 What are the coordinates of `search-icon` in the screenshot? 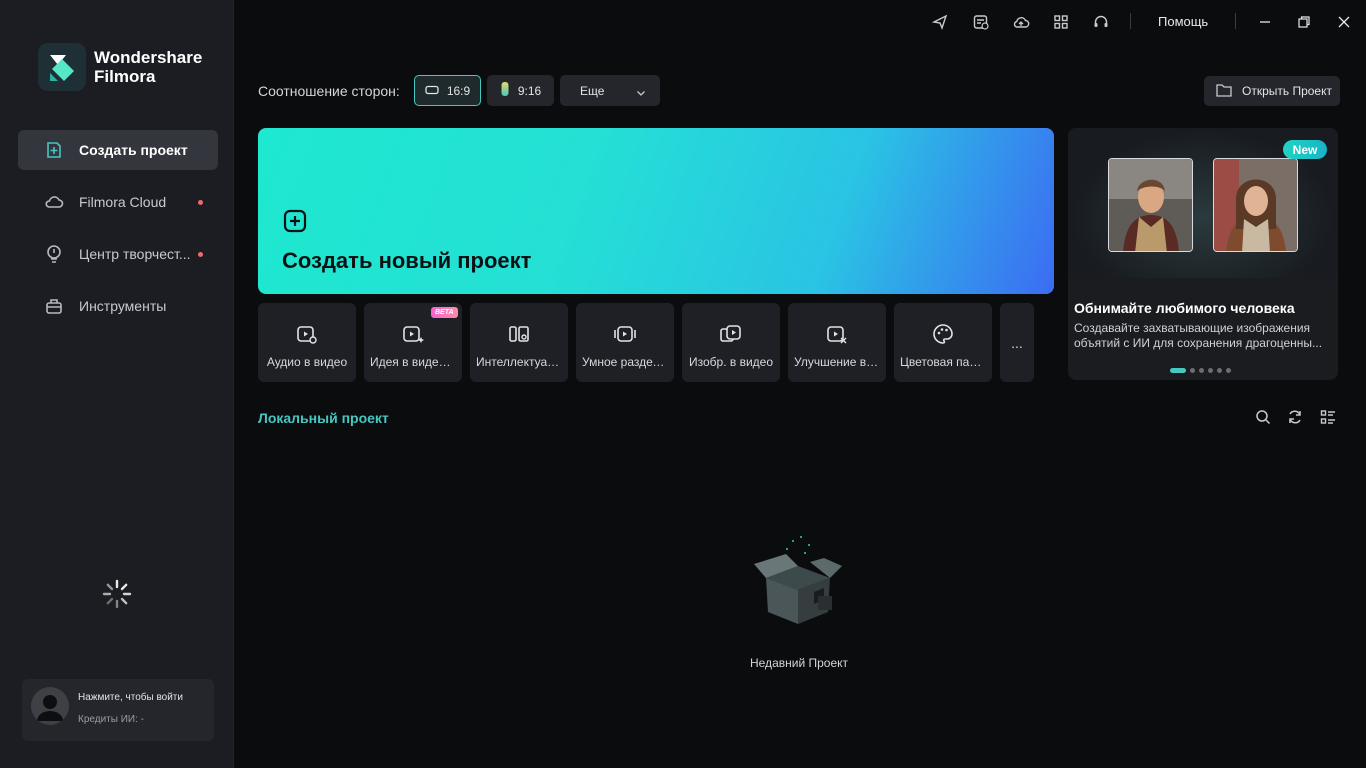 It's located at (1263, 417).